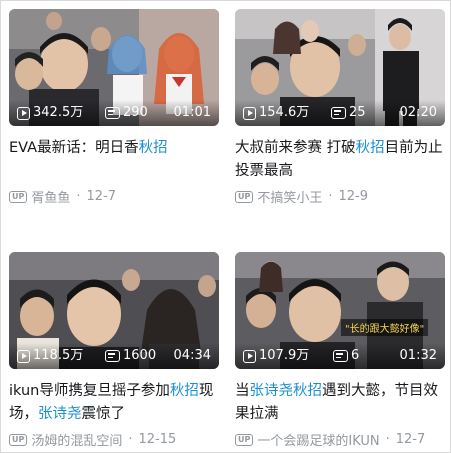 This screenshot has width=451, height=453. Describe the element at coordinates (50, 113) in the screenshot. I see `view-count: 342.5万` at that location.